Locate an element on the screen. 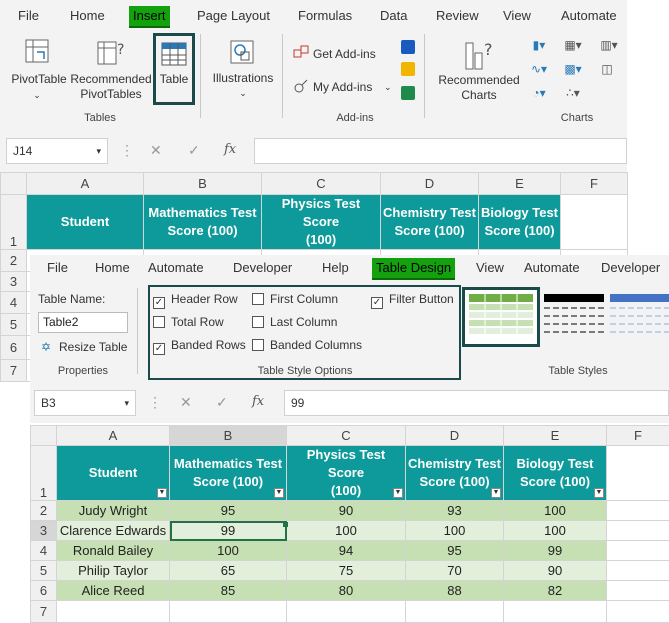 The height and width of the screenshot is (623, 669). cell: 70 is located at coordinates (455, 571).